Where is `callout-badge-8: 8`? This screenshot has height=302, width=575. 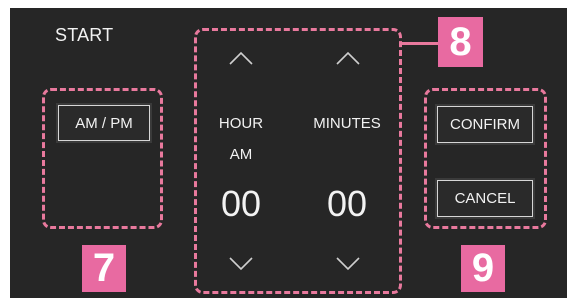 callout-badge-8: 8 is located at coordinates (460, 42).